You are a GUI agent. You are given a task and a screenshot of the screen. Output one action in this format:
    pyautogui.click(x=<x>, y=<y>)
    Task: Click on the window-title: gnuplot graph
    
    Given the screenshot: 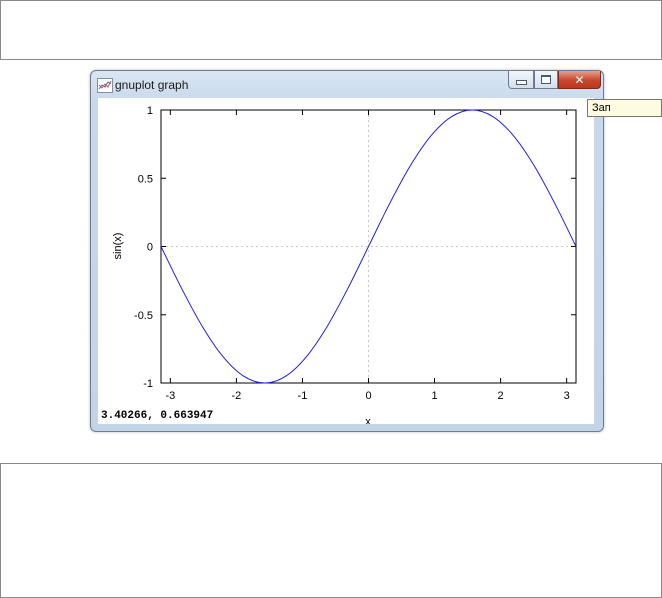 What is the action you would take?
    pyautogui.click(x=152, y=85)
    